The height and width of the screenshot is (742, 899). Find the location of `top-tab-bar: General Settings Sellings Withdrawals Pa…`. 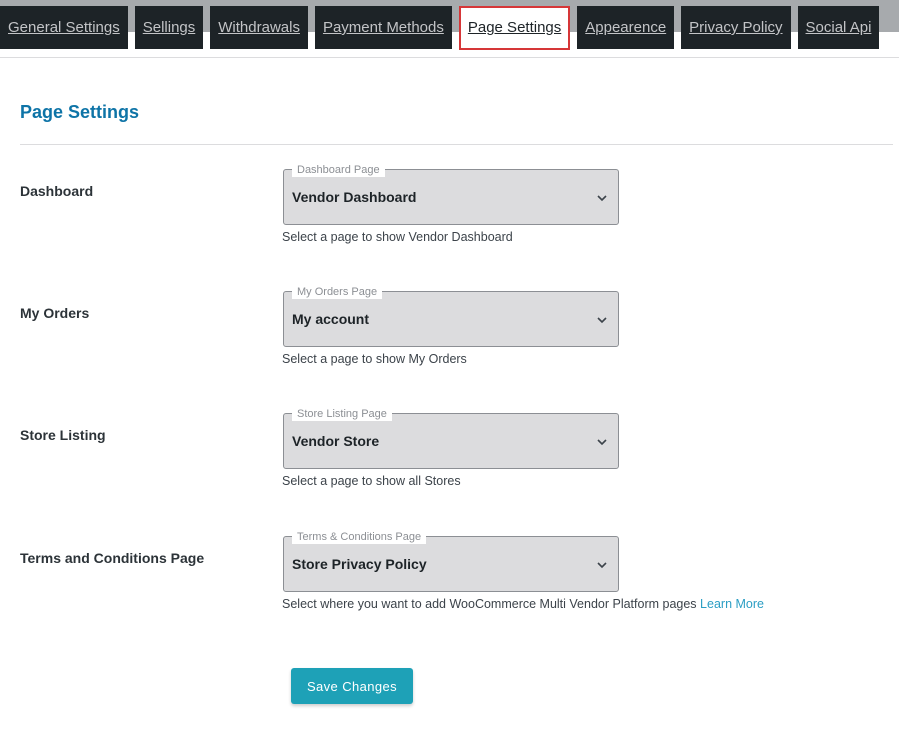

top-tab-bar: General Settings Sellings Withdrawals Pa… is located at coordinates (449, 29).